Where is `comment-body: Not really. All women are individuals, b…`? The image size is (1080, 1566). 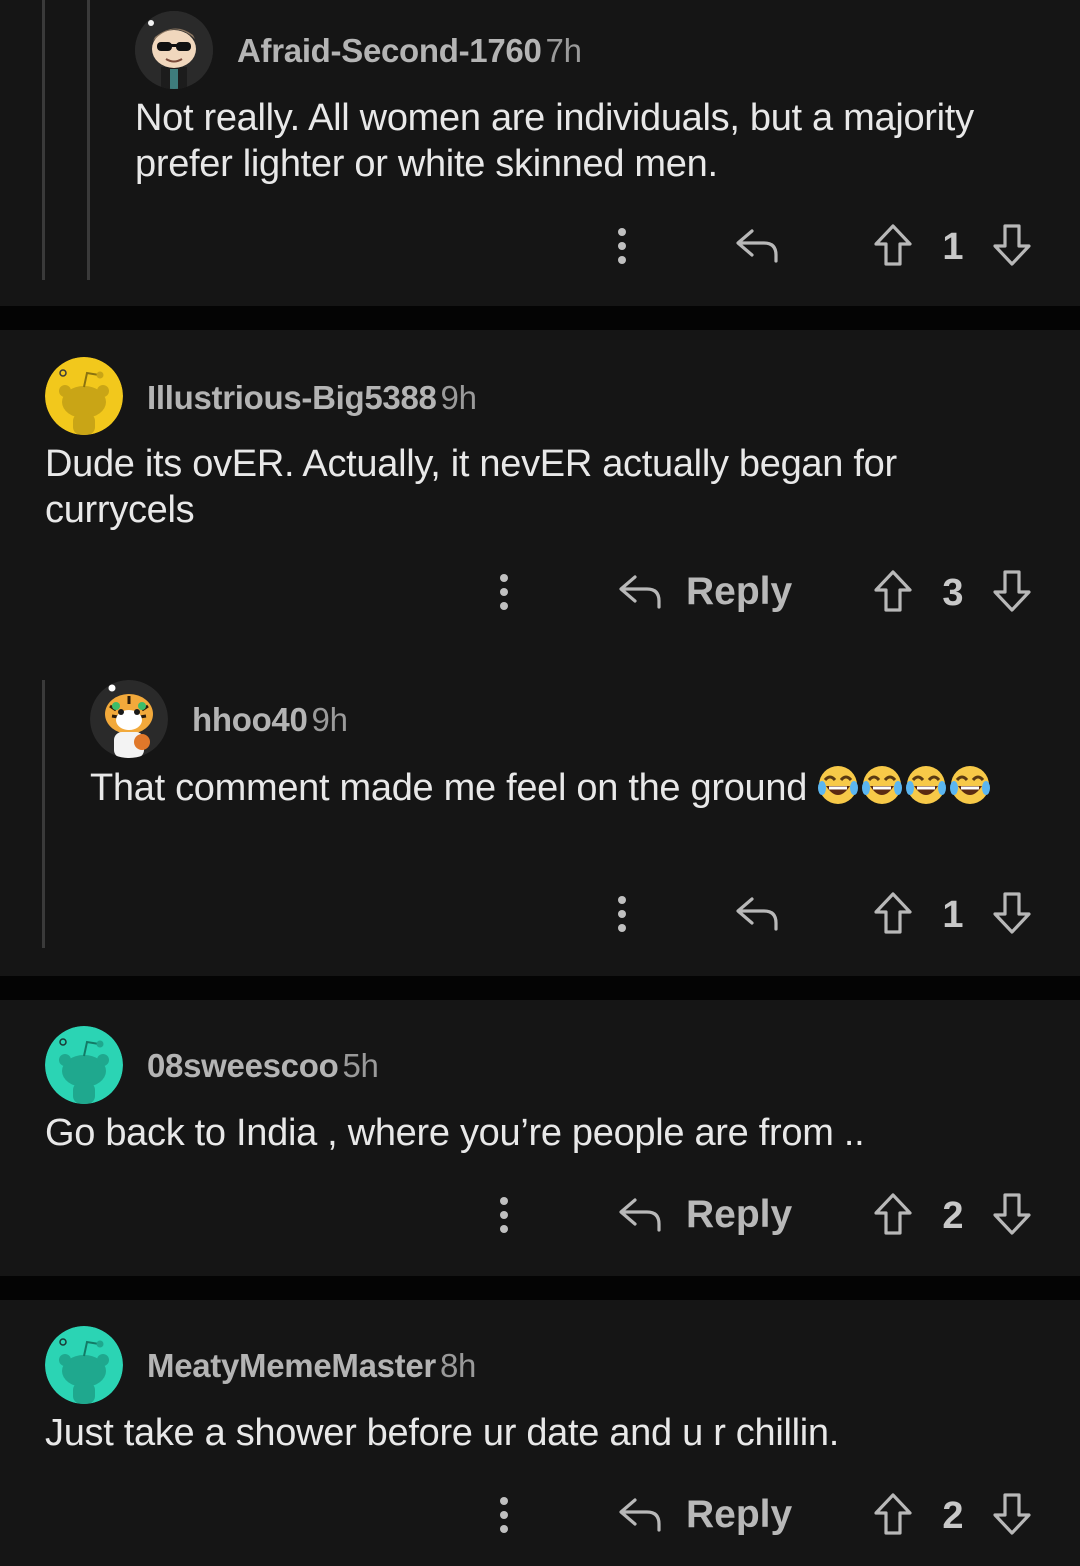 comment-body: Not really. All women are individuals, b… is located at coordinates (554, 141).